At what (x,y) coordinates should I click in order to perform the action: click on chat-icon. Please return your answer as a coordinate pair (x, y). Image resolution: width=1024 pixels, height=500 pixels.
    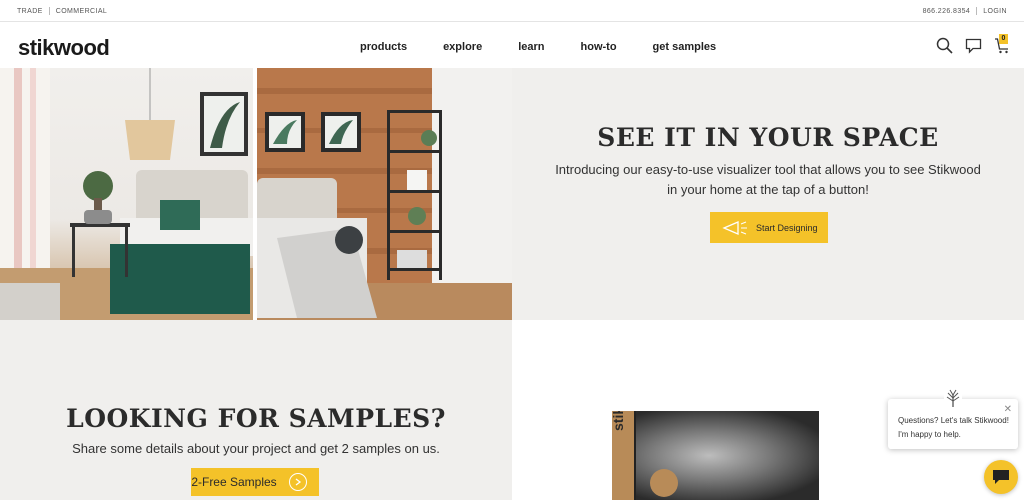
    Looking at the image, I should click on (1001, 477).